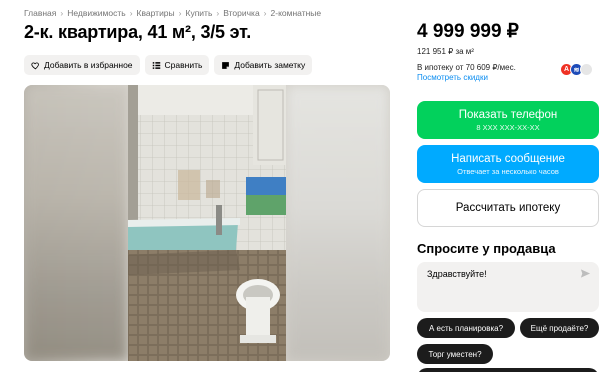  What do you see at coordinates (183, 65) in the screenshot?
I see `compare-label: Сравнить` at bounding box center [183, 65].